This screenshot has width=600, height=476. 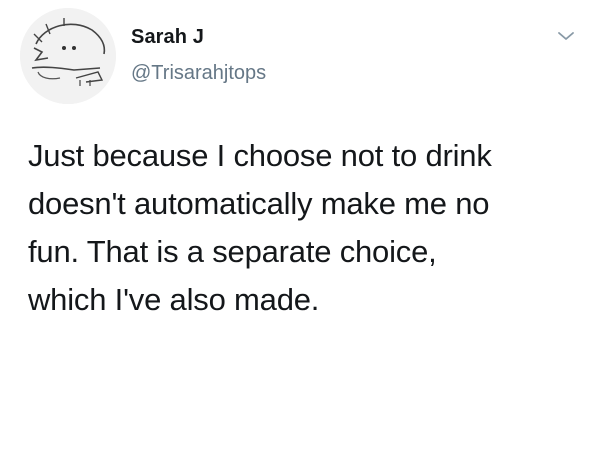 I want to click on chevron-down-icon, so click(x=566, y=36).